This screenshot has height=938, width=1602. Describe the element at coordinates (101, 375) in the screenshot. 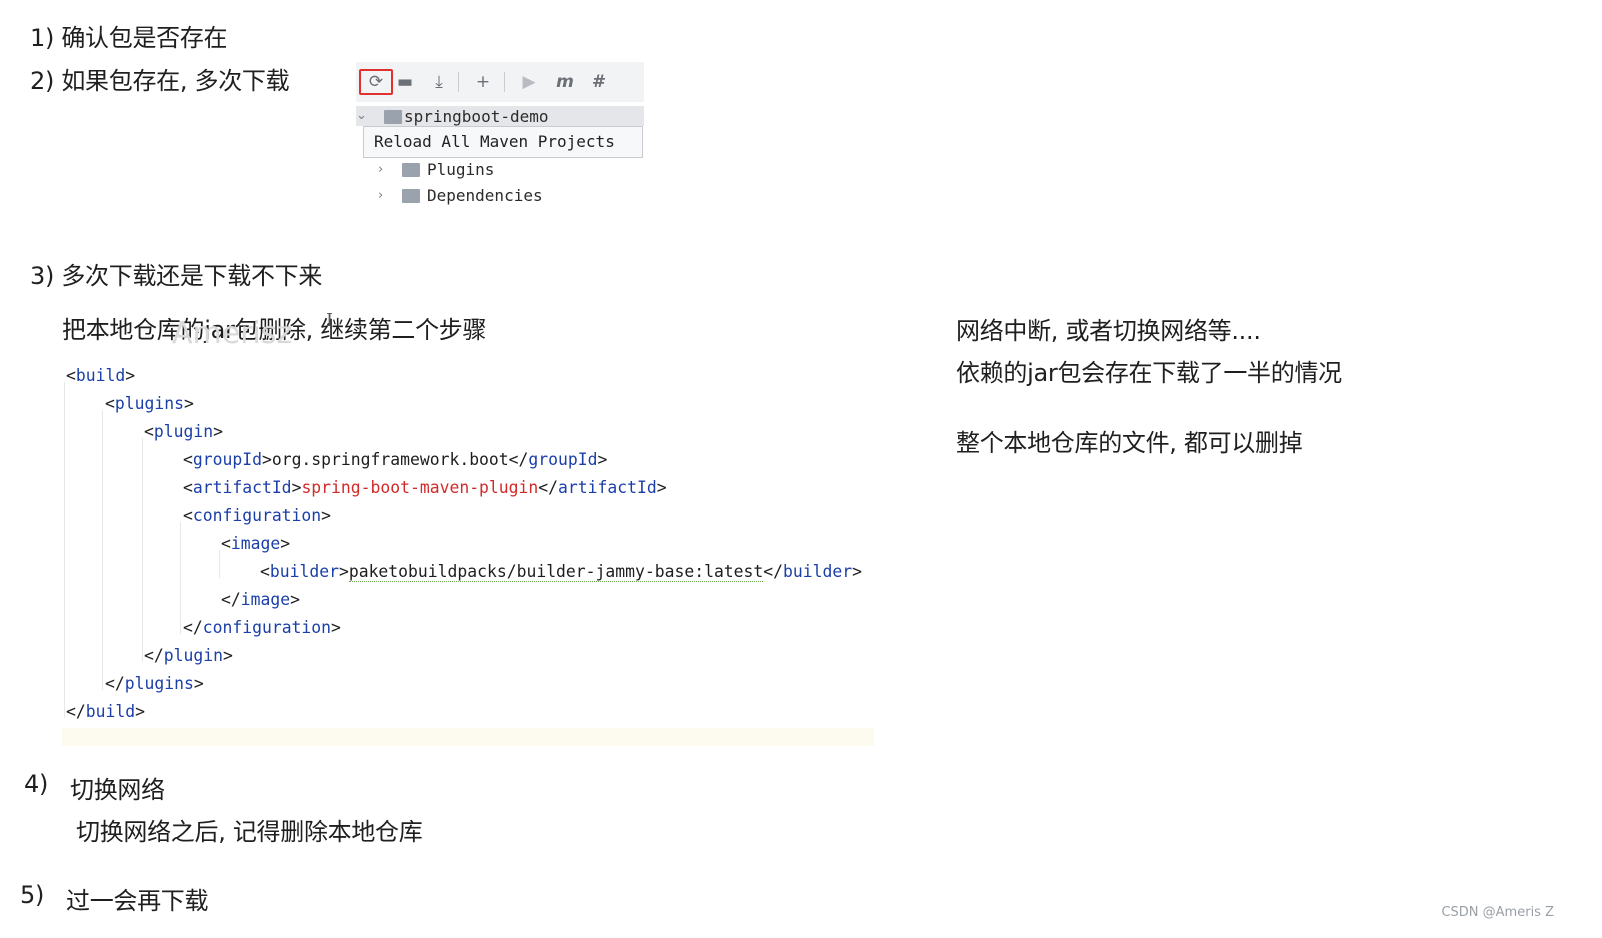

I see `code-line: <build>` at that location.